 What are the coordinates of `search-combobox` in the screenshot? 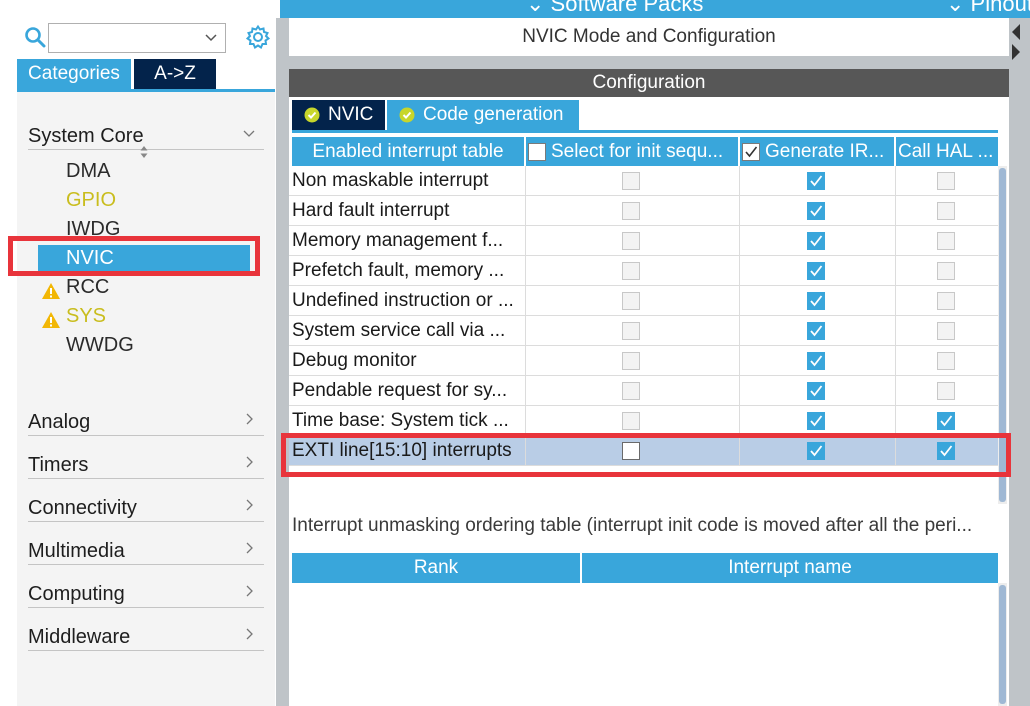 It's located at (137, 38).